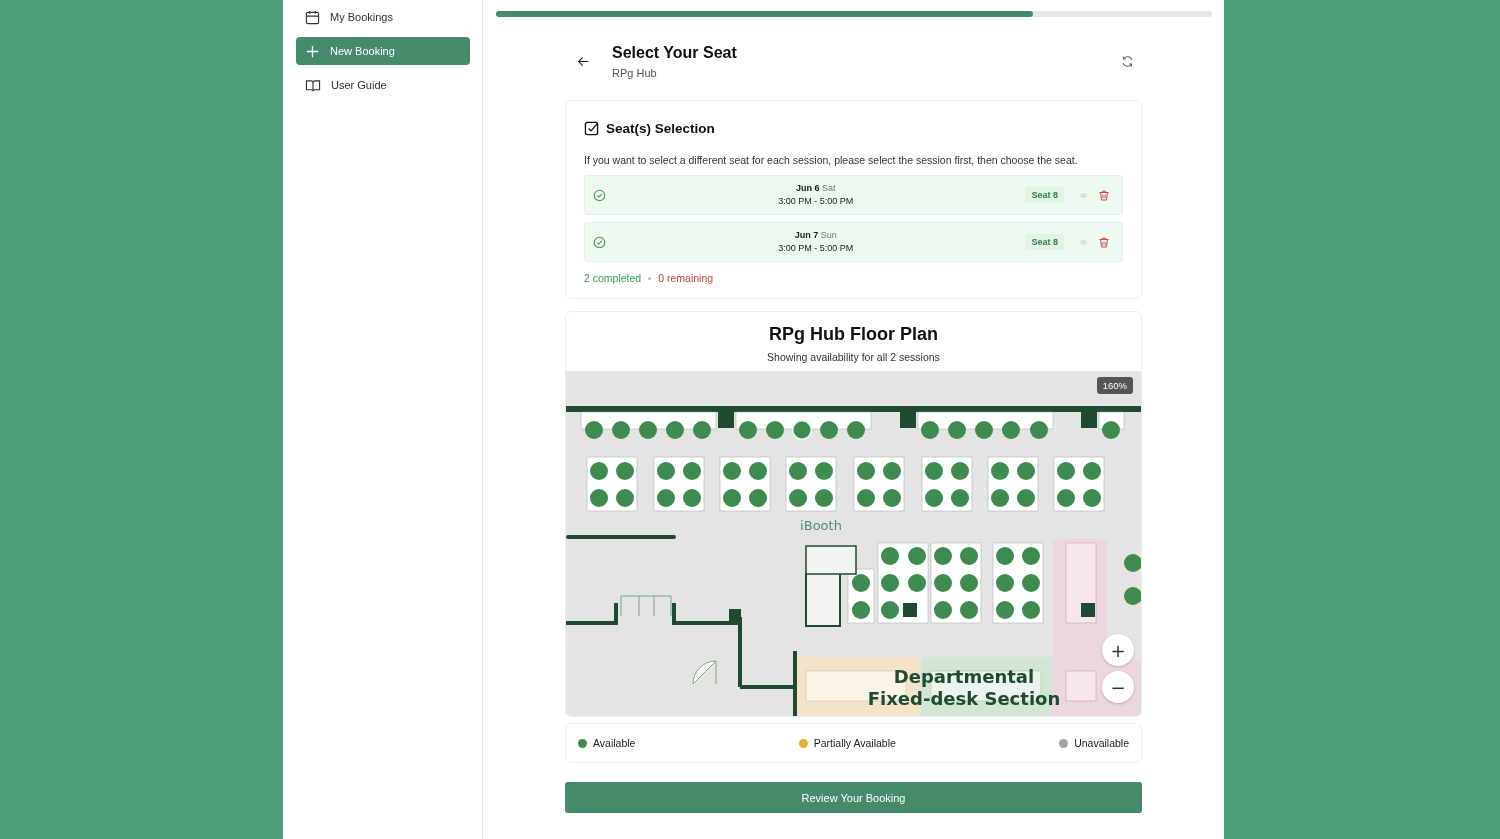  Describe the element at coordinates (964, 676) in the screenshot. I see `zone-label: Departmental` at that location.